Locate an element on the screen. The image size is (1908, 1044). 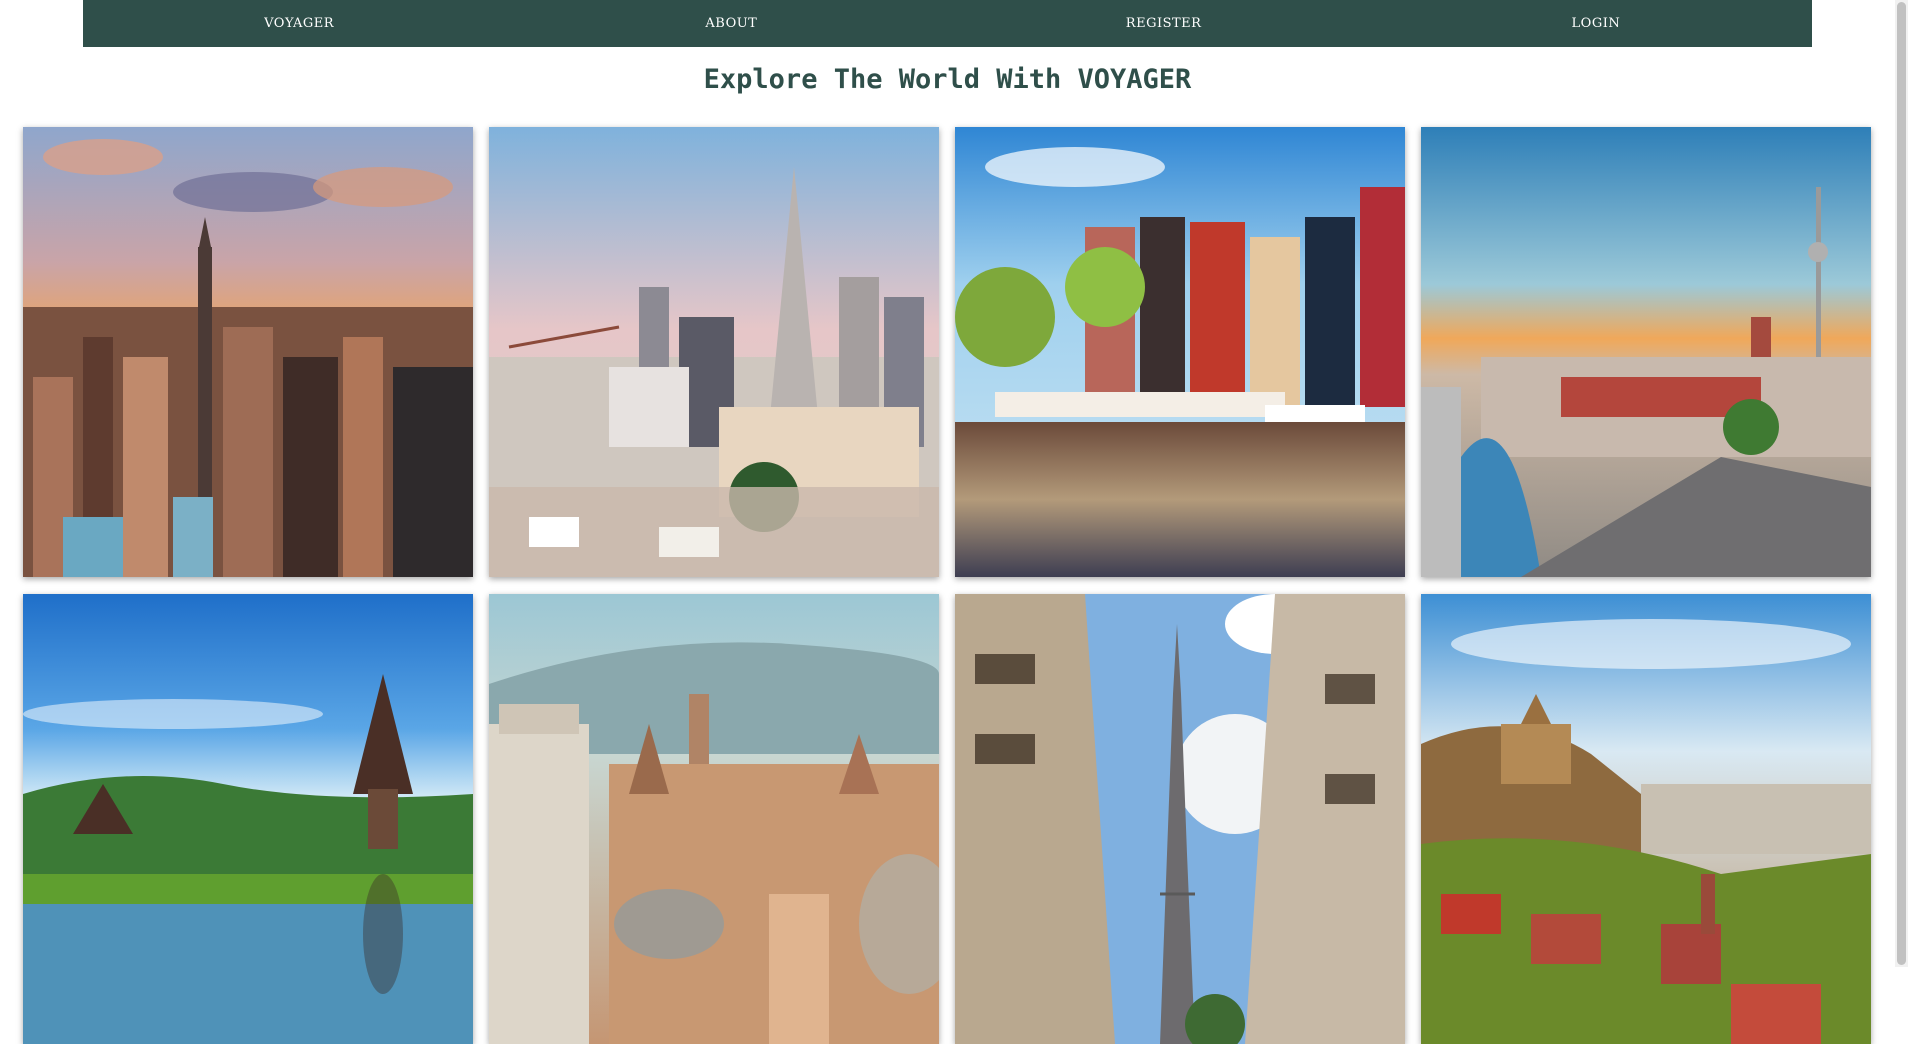
page-scrollbar is located at coordinates (1901, 483).